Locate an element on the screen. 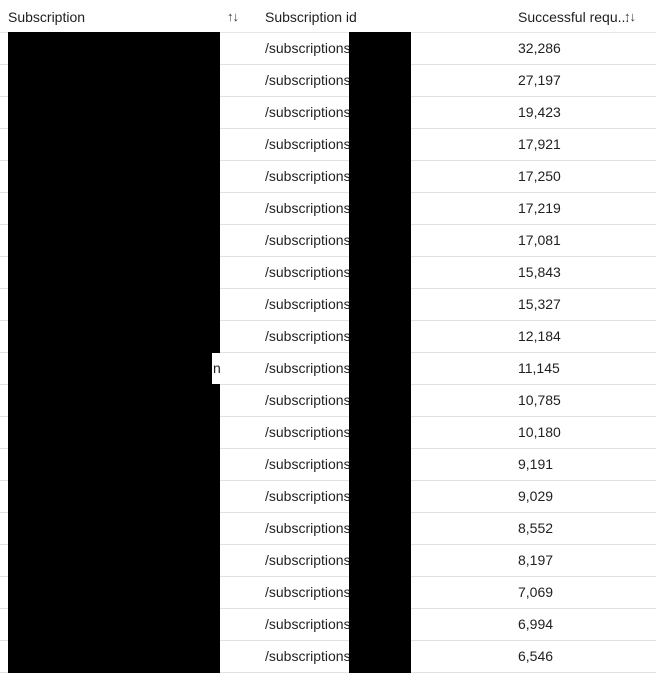 Image resolution: width=656 pixels, height=676 pixels. table-row: /subscriptions, 8,197 is located at coordinates (328, 560).